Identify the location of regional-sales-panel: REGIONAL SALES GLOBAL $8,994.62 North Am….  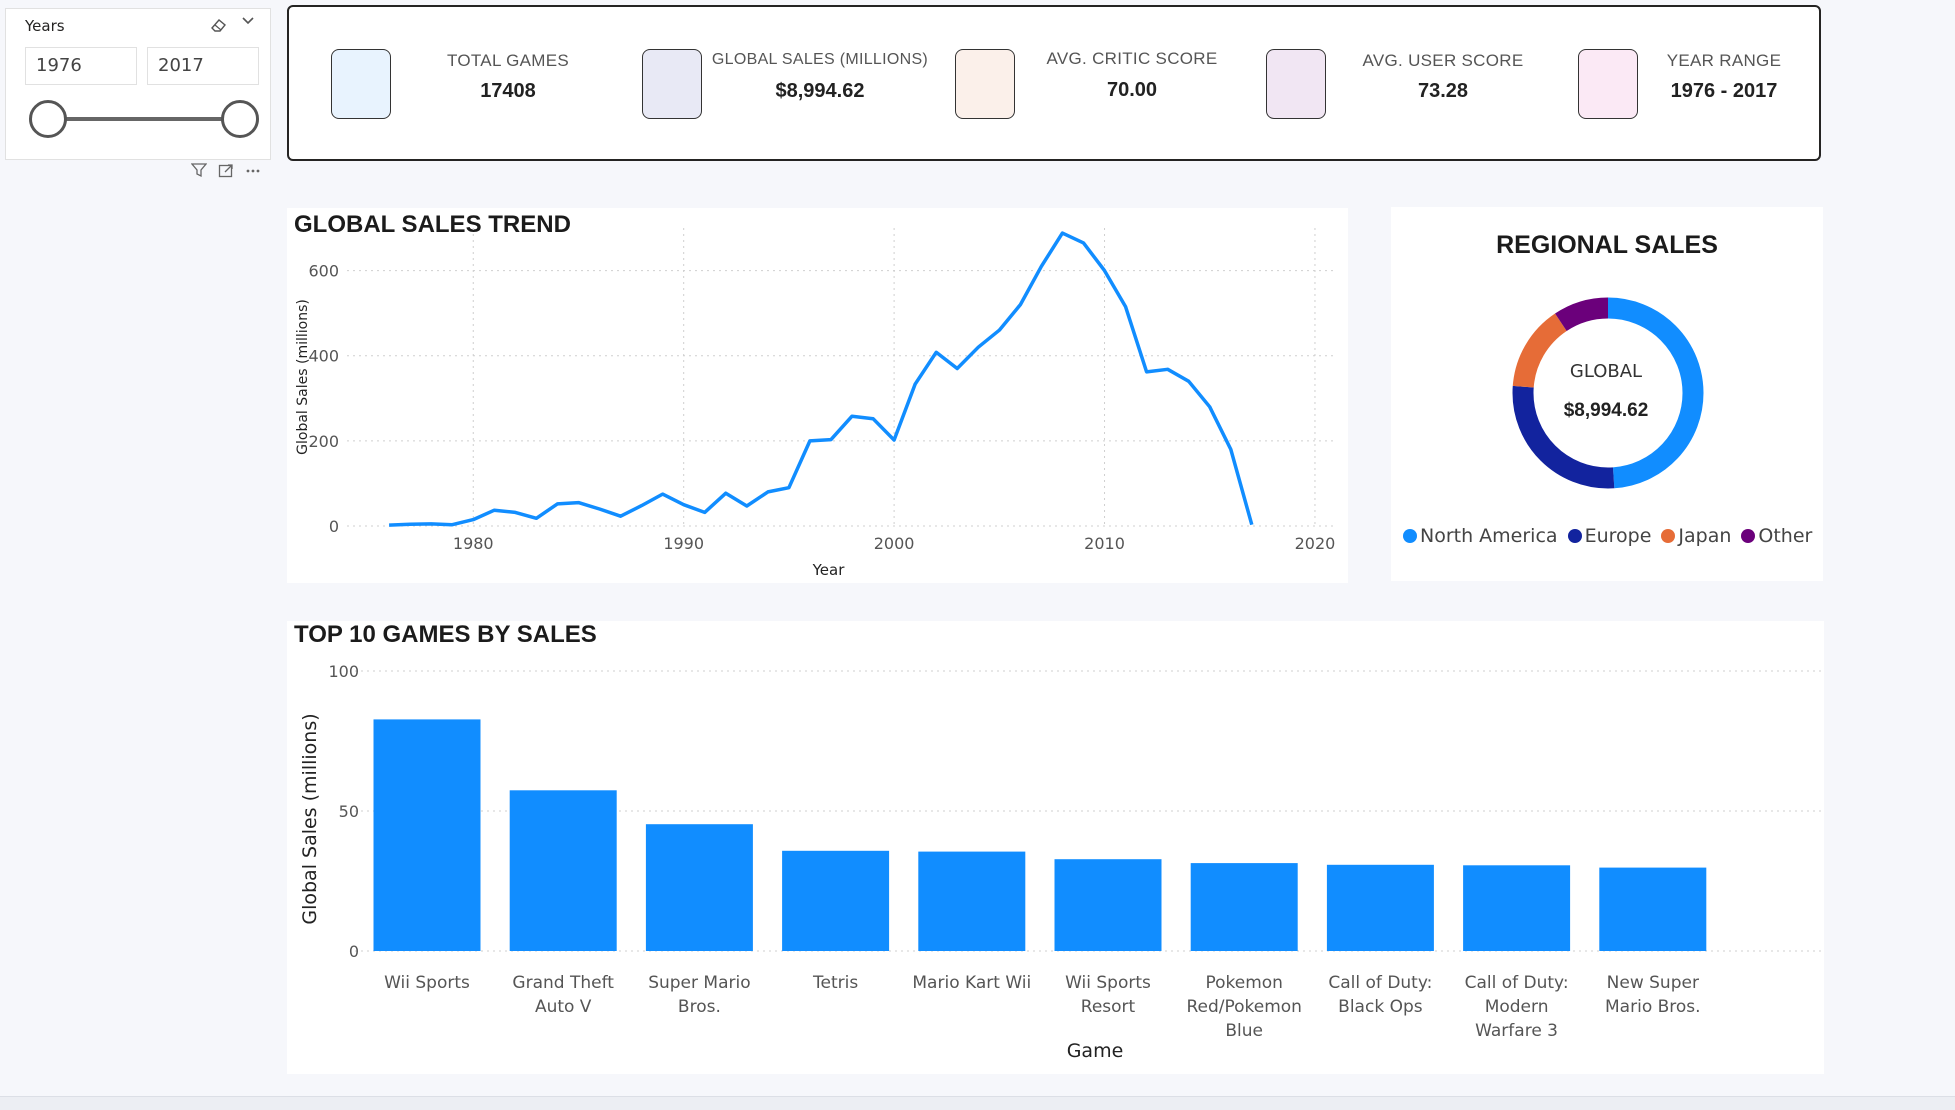
(1607, 394).